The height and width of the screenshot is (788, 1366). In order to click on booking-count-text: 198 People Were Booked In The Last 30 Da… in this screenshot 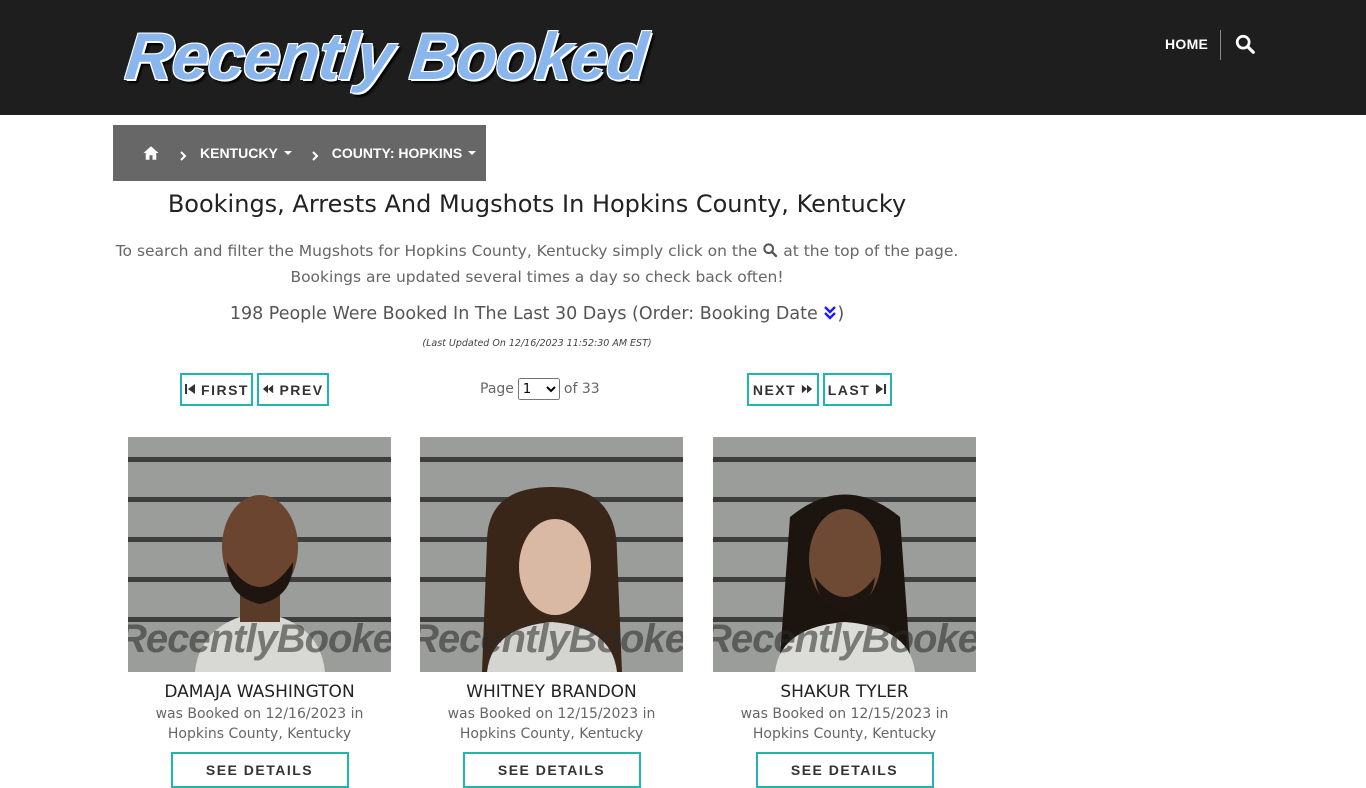, I will do `click(523, 314)`.